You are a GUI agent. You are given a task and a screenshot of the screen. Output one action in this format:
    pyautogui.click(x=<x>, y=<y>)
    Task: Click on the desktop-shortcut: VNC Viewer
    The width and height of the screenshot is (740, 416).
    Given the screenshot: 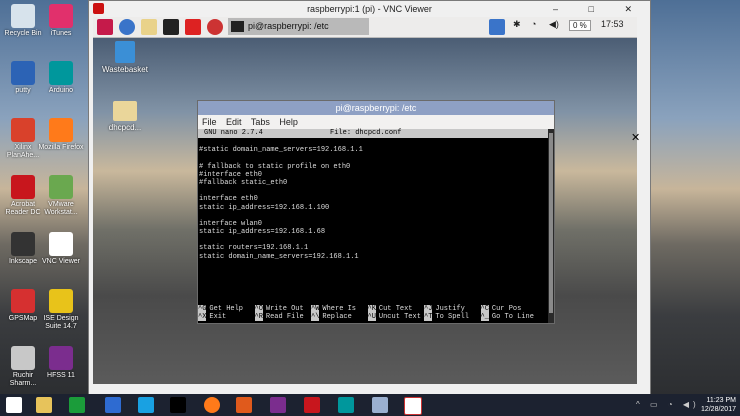 What is the action you would take?
    pyautogui.click(x=61, y=249)
    